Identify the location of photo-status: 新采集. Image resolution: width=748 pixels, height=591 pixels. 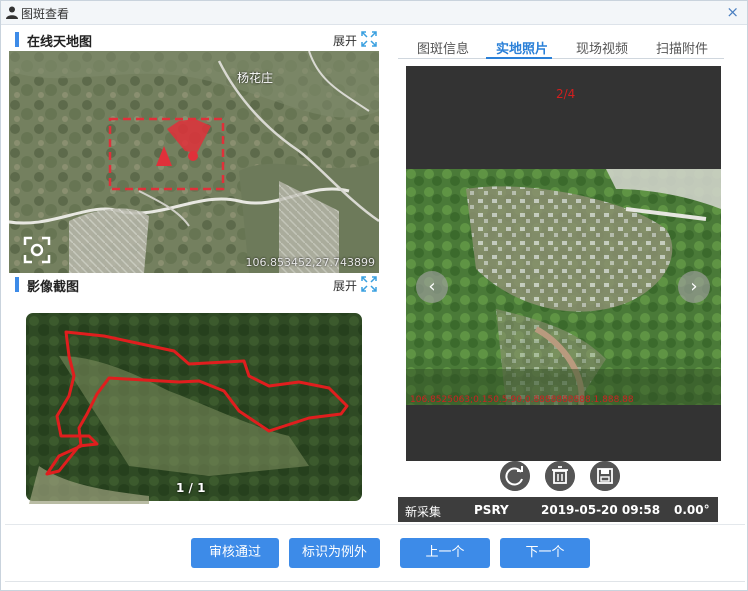
(423, 512).